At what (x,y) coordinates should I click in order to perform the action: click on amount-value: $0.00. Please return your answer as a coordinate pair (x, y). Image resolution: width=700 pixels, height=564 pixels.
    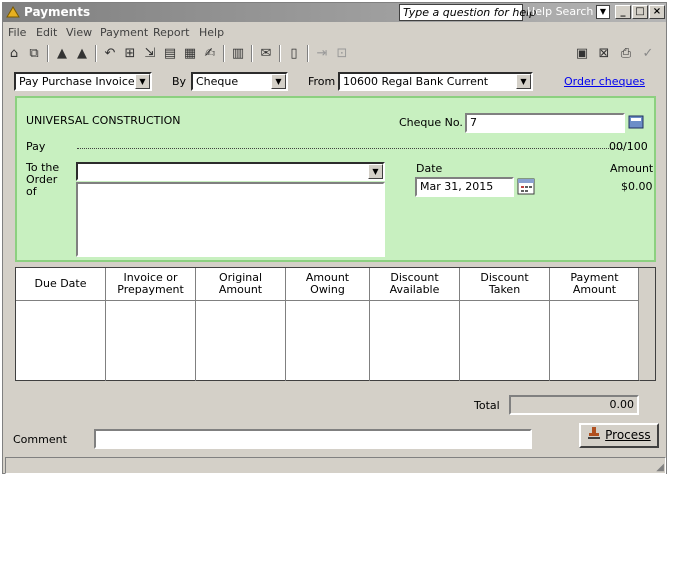
    Looking at the image, I should click on (637, 186).